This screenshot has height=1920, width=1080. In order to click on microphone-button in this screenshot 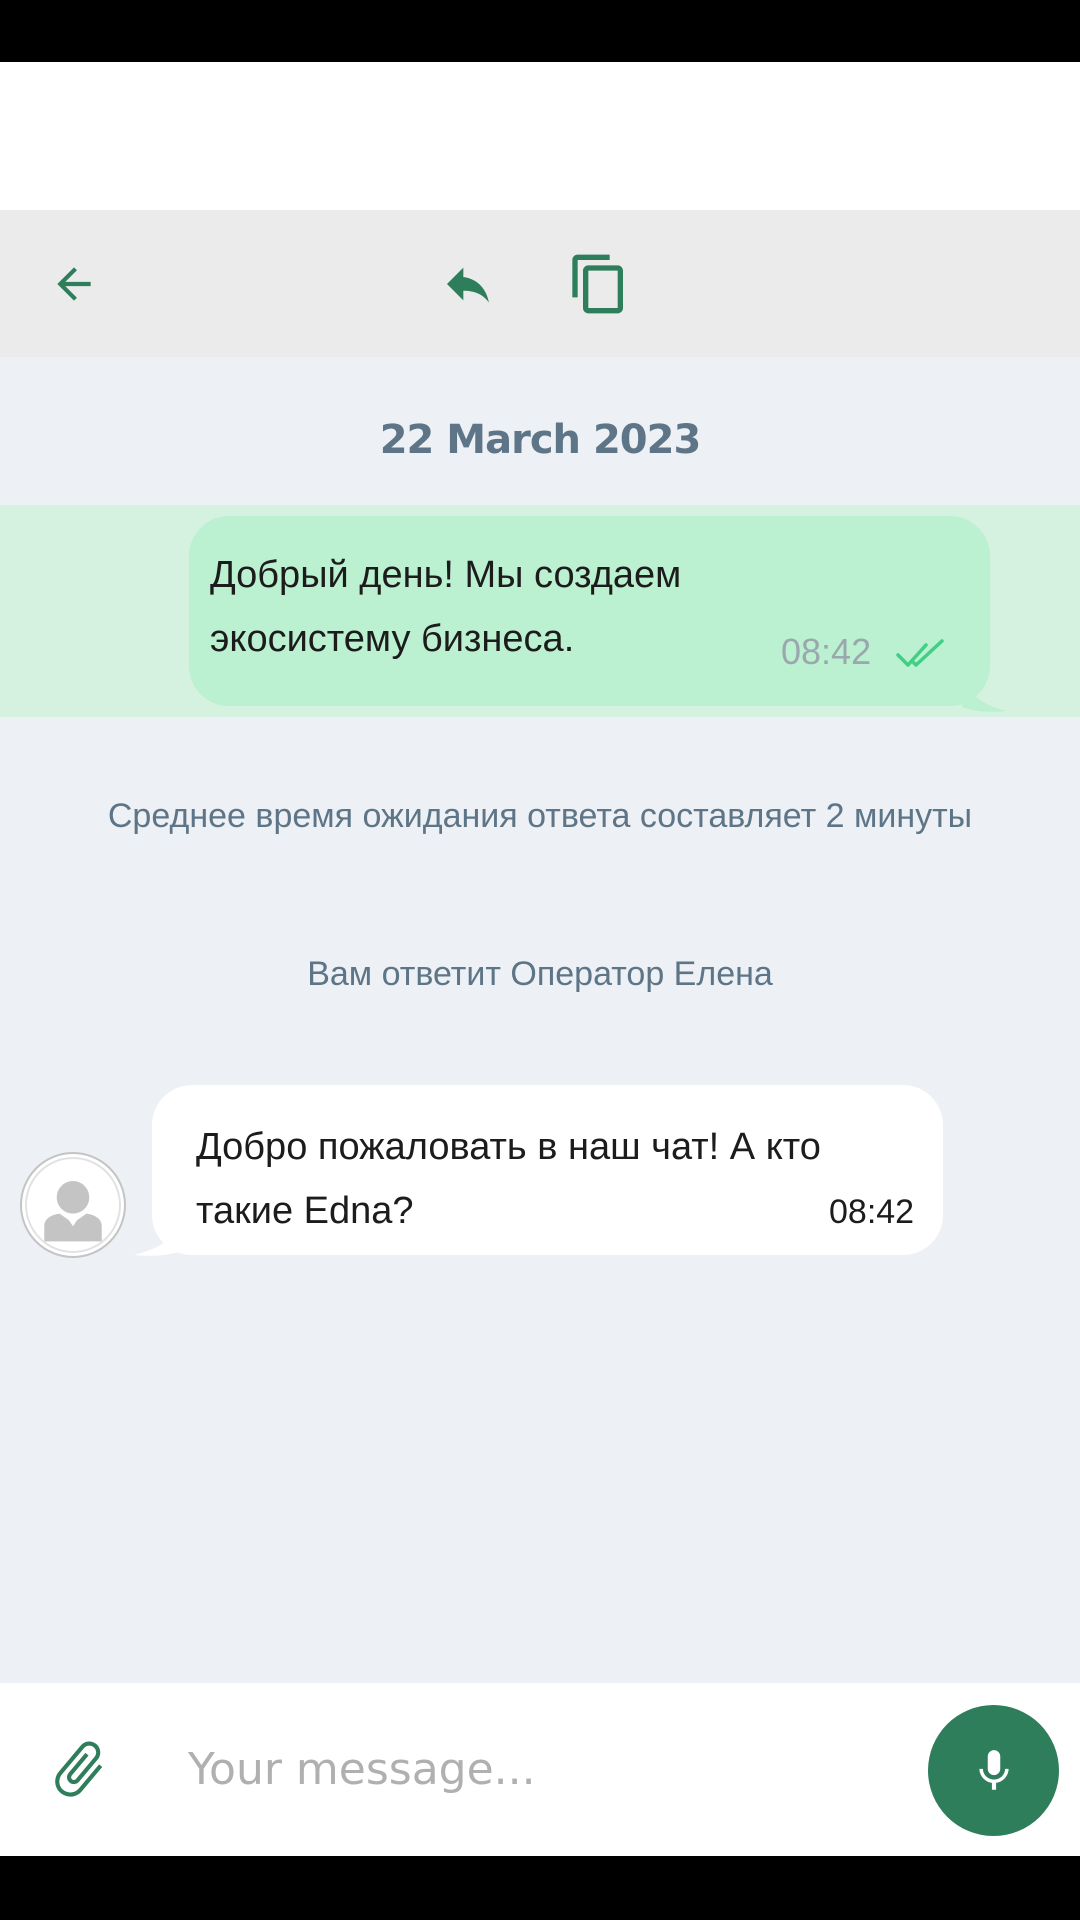, I will do `click(993, 1770)`.